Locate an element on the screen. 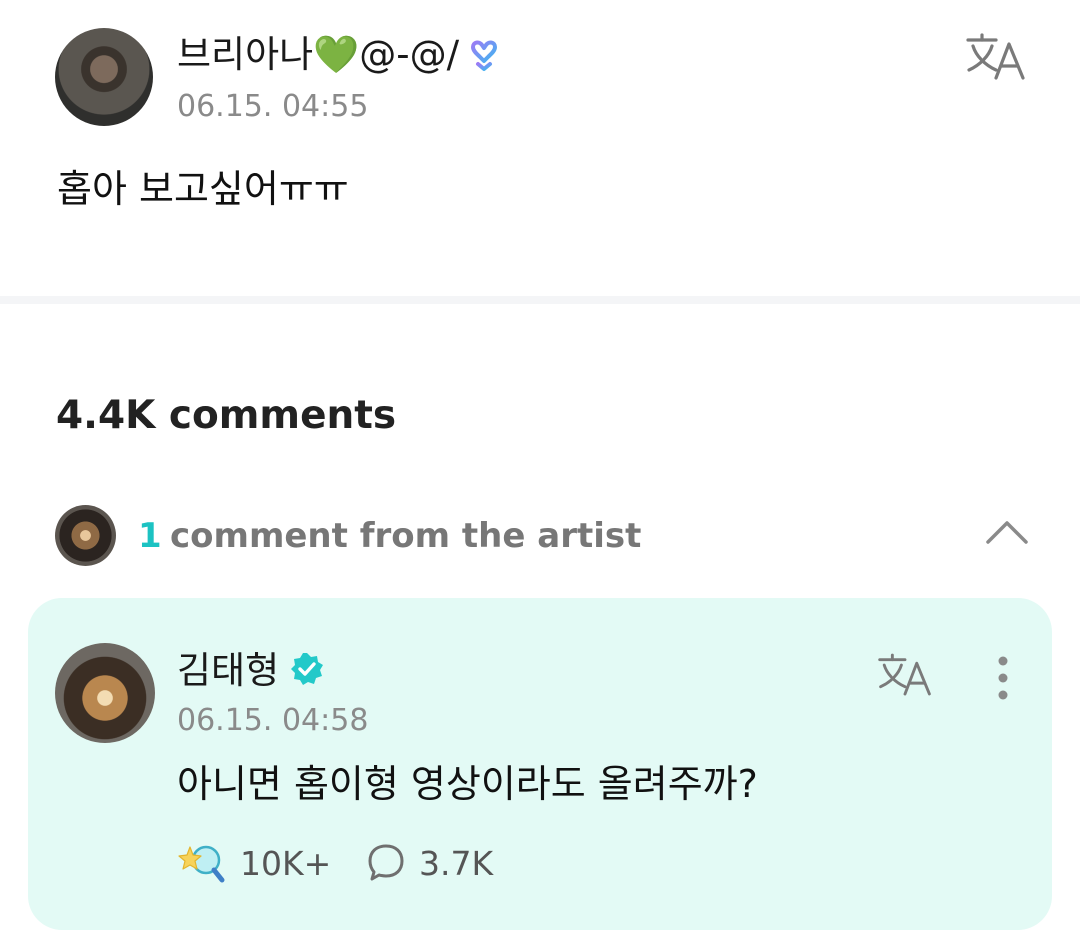 This screenshot has height=941, width=1080. cheer-count: 10K+ is located at coordinates (286, 863).